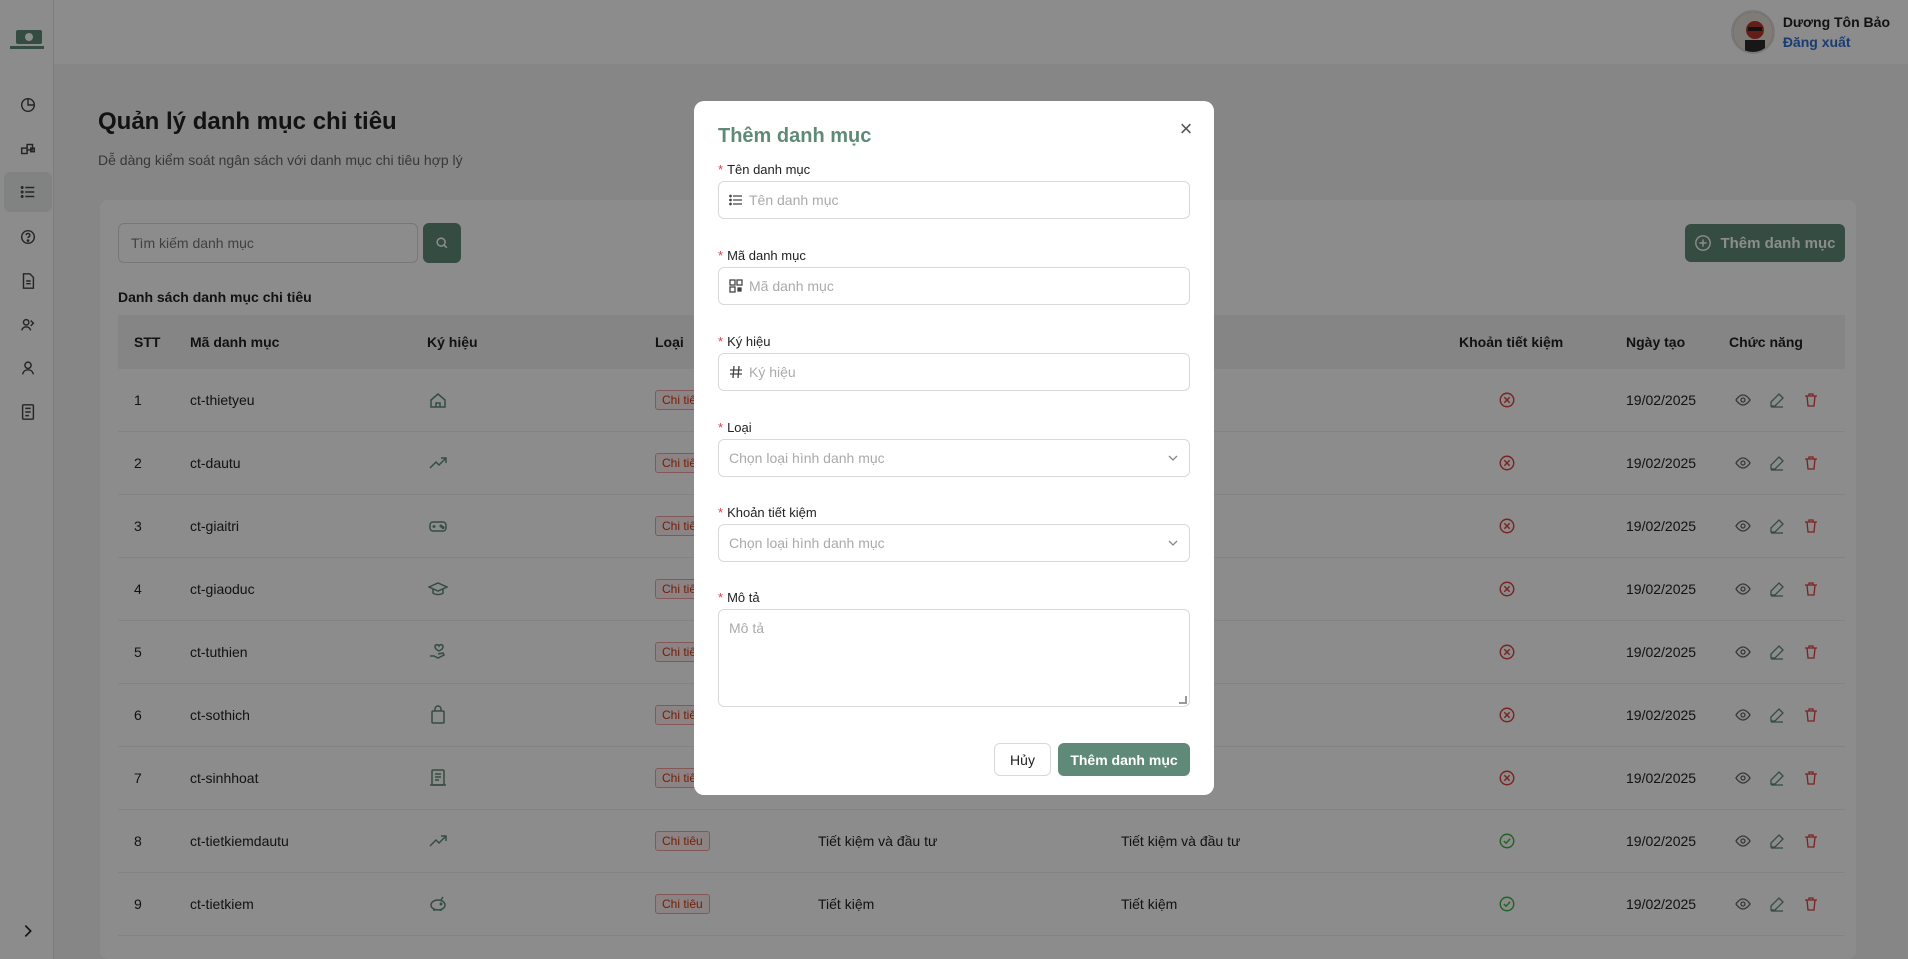 Image resolution: width=1908 pixels, height=959 pixels. I want to click on symbol-field: Ký hiệu, so click(954, 372).